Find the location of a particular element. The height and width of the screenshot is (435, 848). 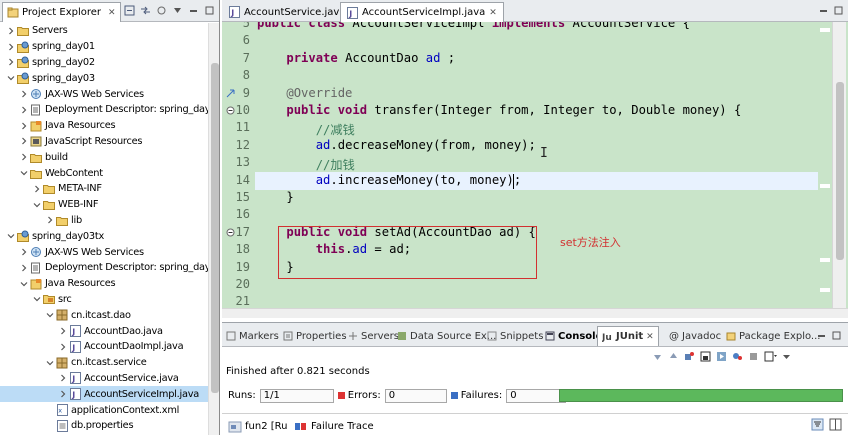

tree-item: spring_day03tx is located at coordinates (104, 236).